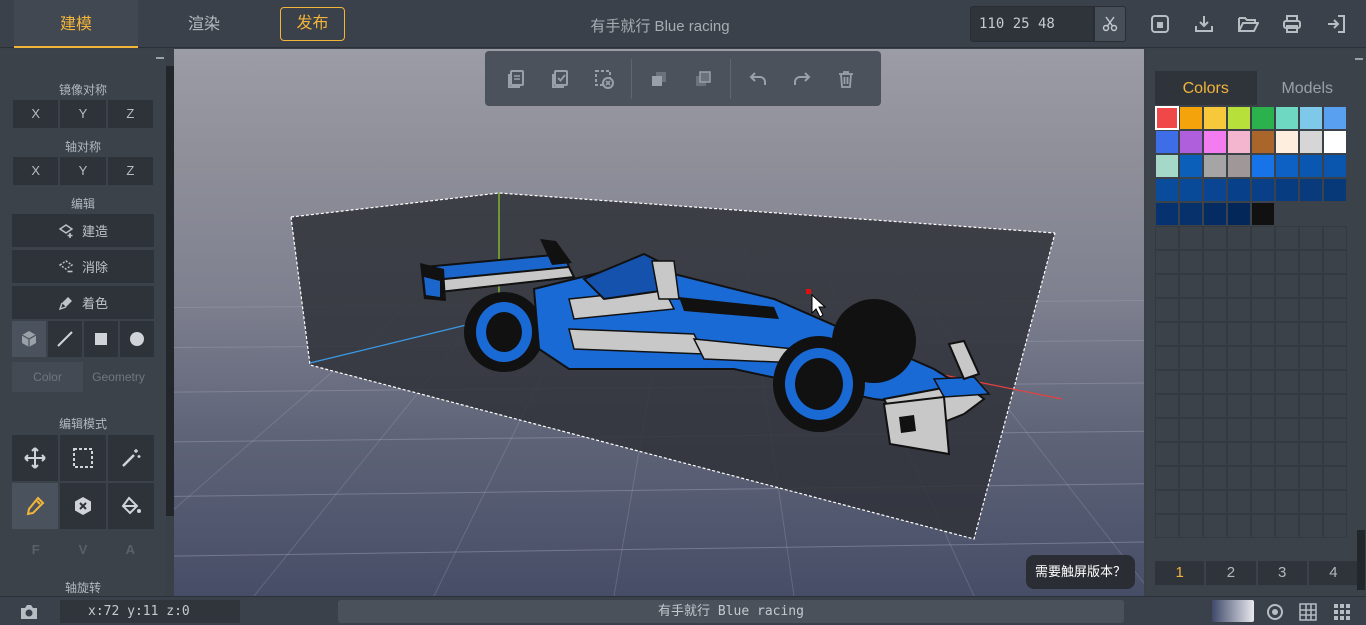  I want to click on vertex-mode: V, so click(82, 552).